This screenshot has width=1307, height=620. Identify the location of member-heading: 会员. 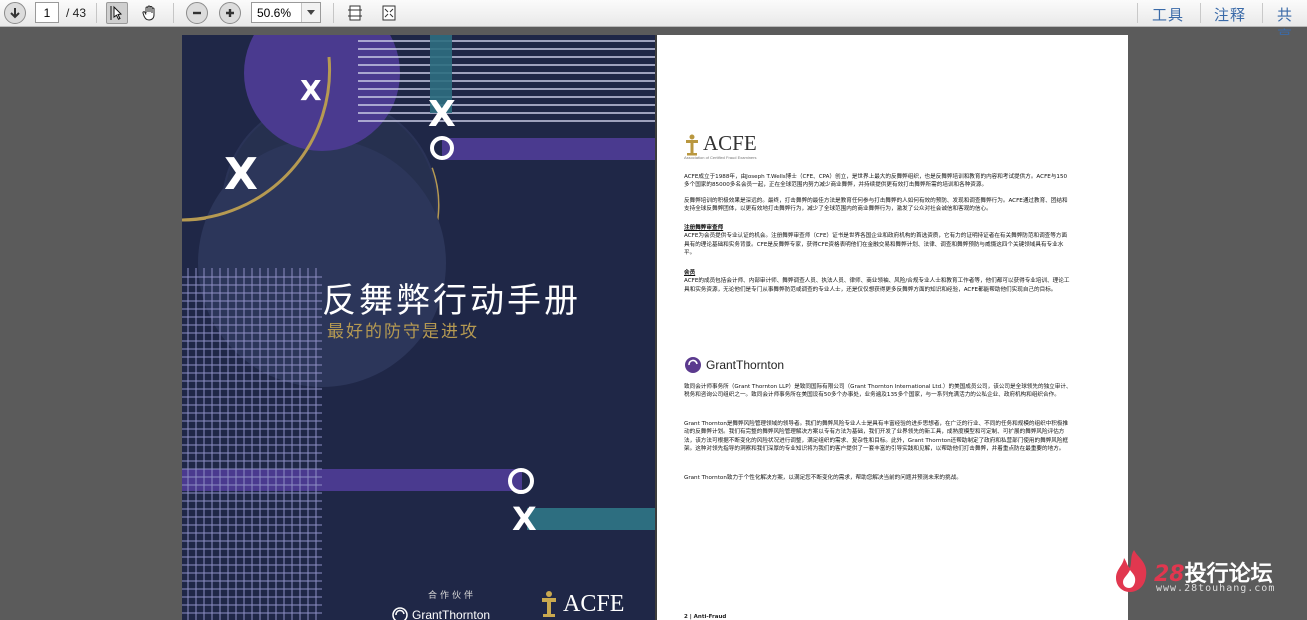
(690, 273).